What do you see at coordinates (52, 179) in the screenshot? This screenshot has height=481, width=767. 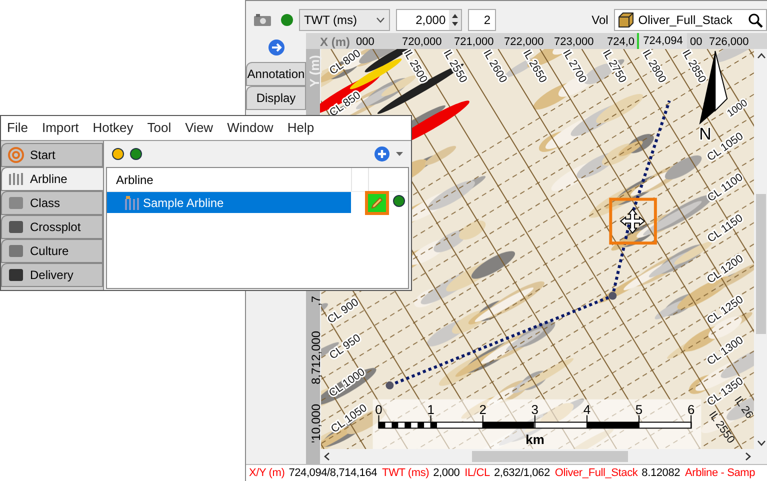 I see `side-tab: Arbline` at bounding box center [52, 179].